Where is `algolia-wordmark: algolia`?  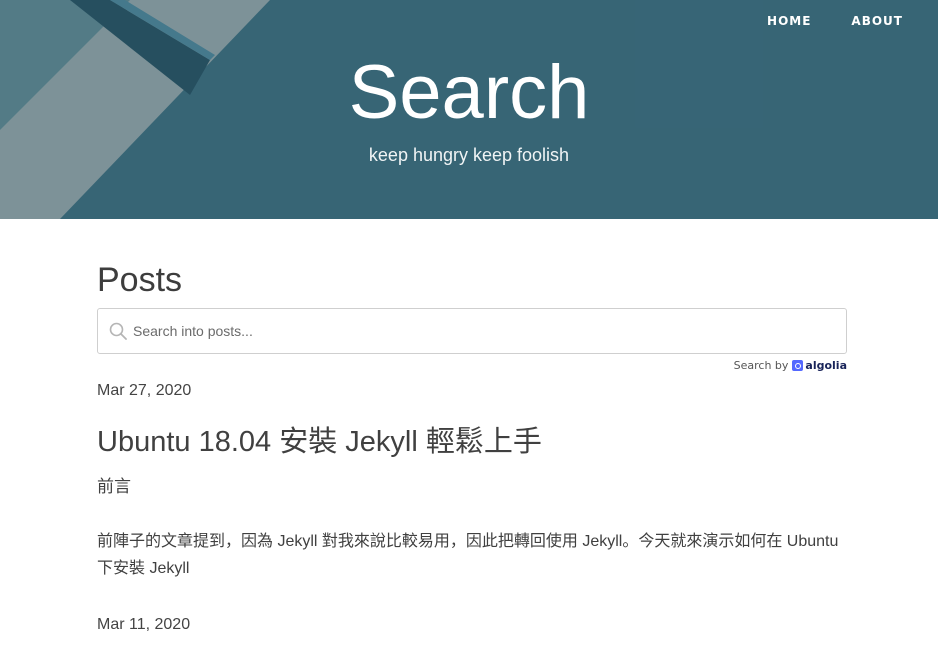 algolia-wordmark: algolia is located at coordinates (826, 365).